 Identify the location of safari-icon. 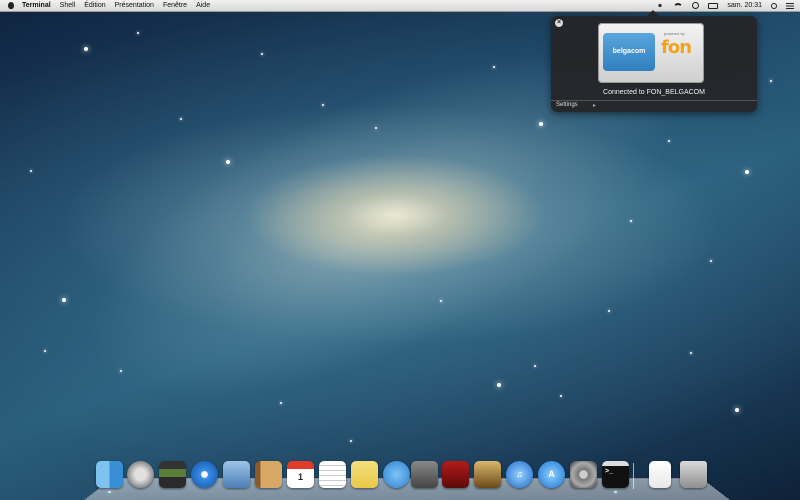
(204, 474).